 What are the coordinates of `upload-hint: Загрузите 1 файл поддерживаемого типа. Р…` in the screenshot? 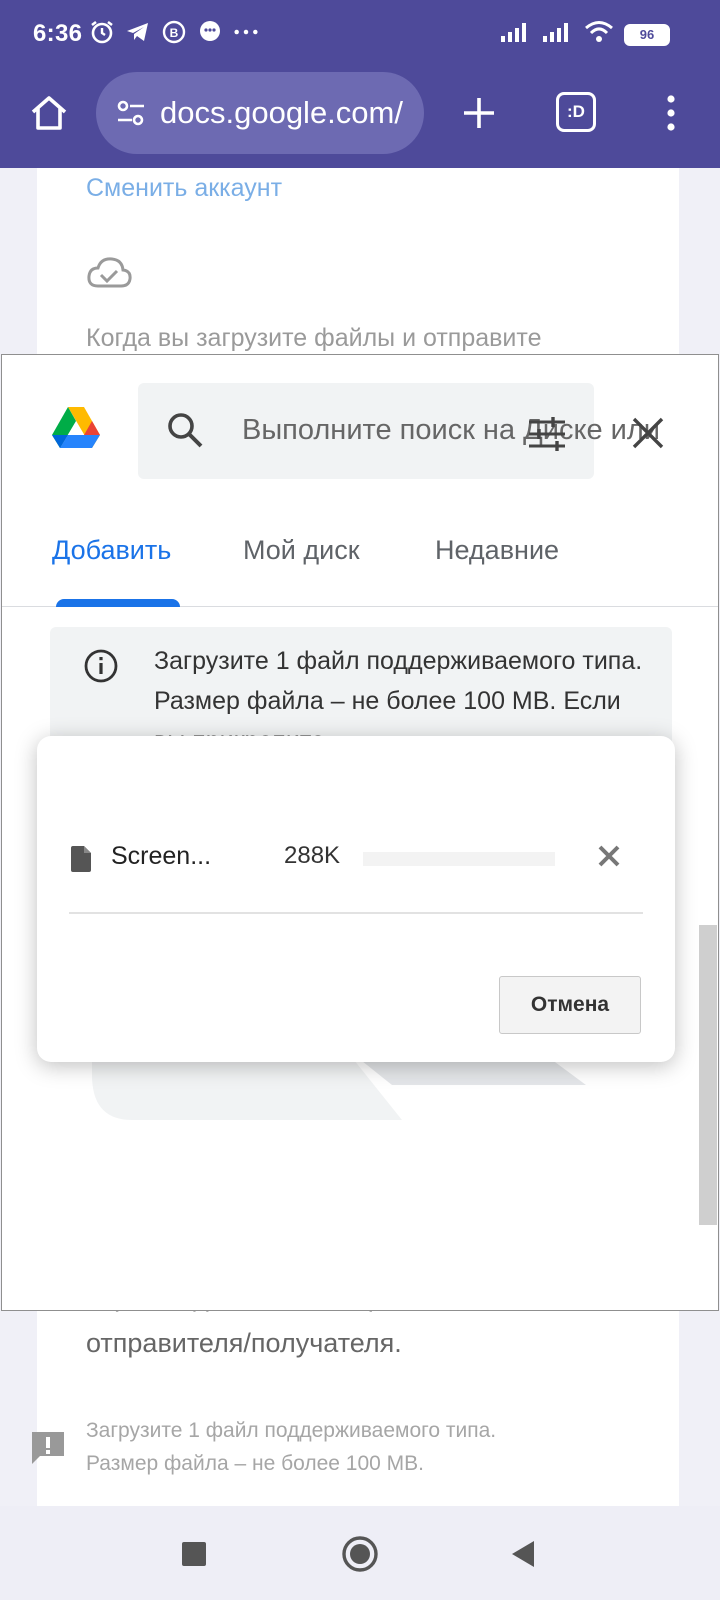 It's located at (291, 1447).